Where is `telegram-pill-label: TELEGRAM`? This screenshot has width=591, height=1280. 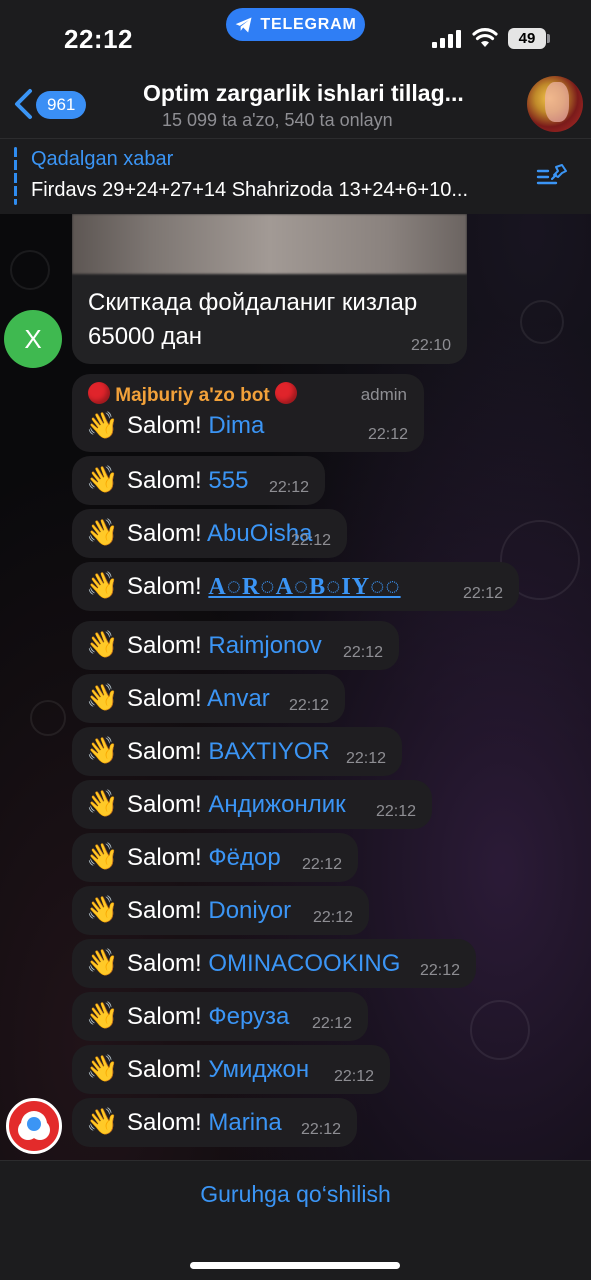
telegram-pill-label: TELEGRAM is located at coordinates (308, 24).